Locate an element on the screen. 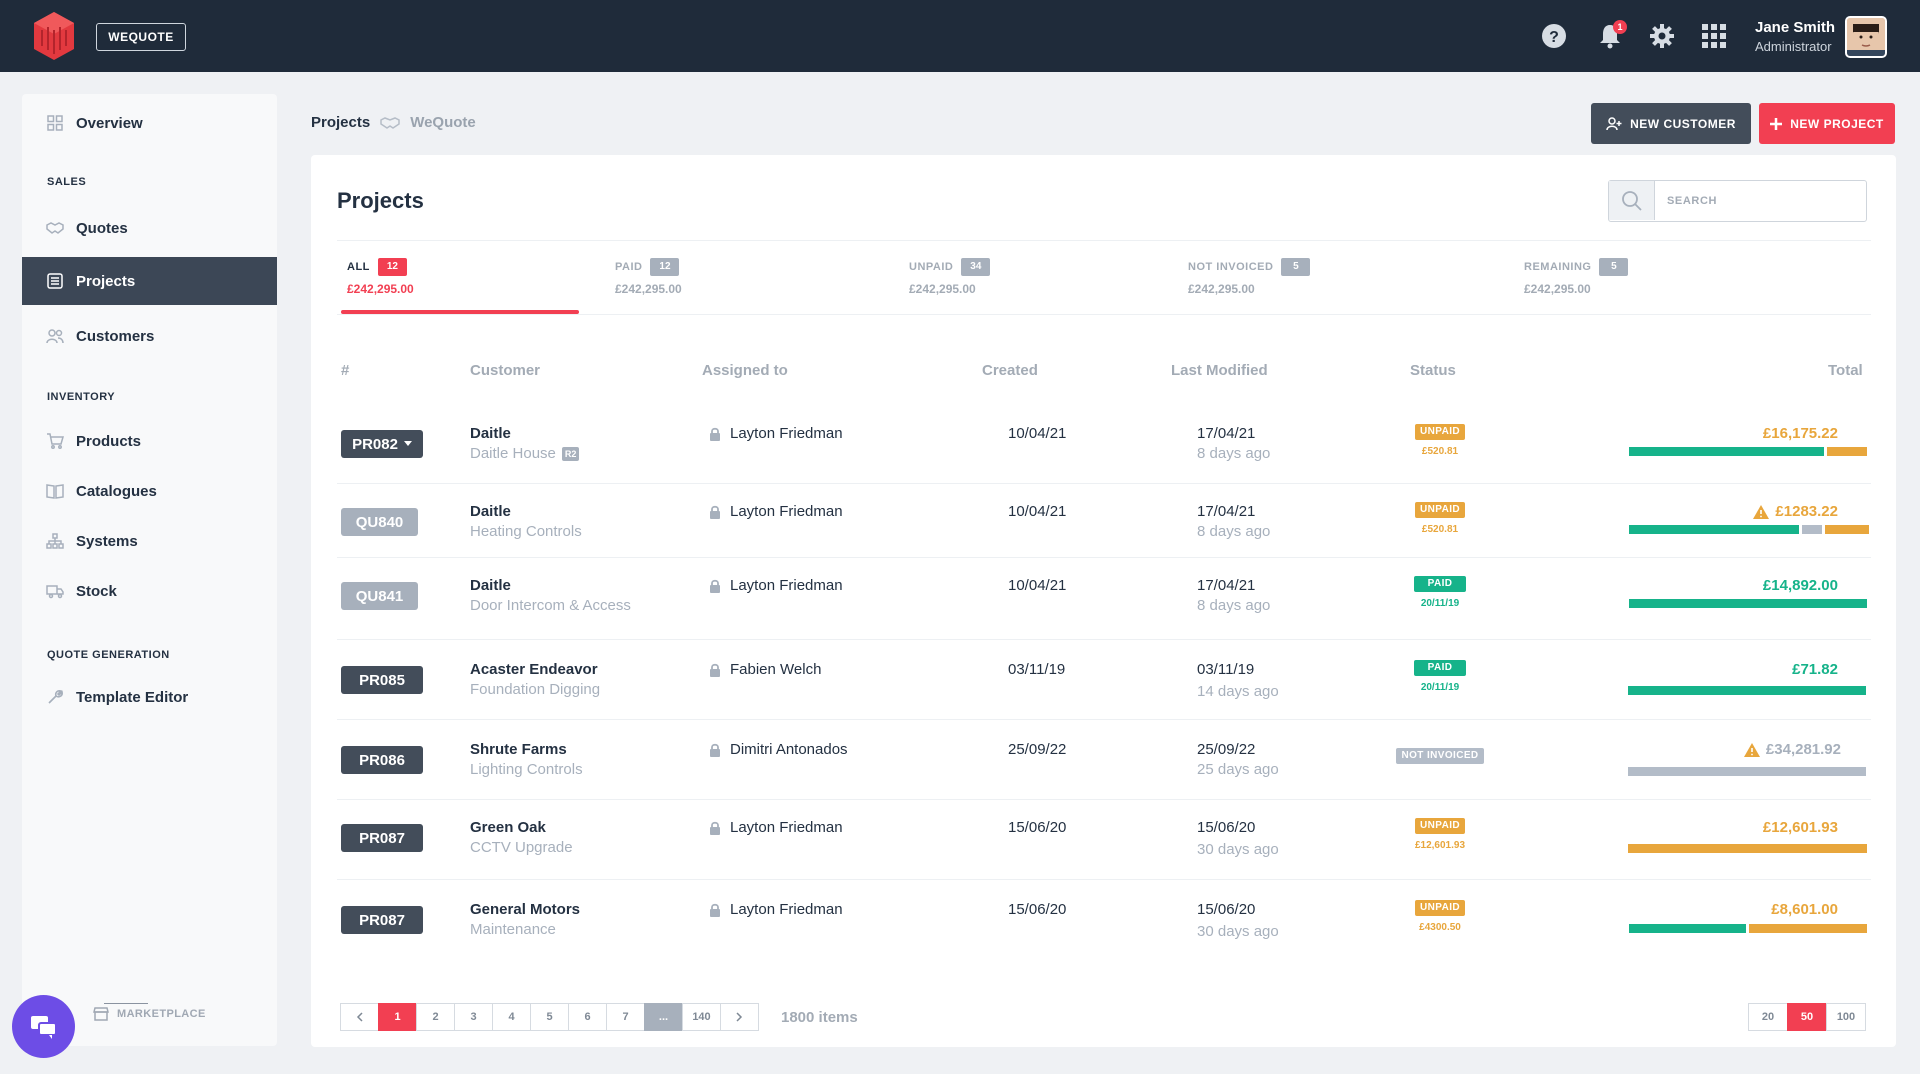  column-header-id: # is located at coordinates (345, 370).